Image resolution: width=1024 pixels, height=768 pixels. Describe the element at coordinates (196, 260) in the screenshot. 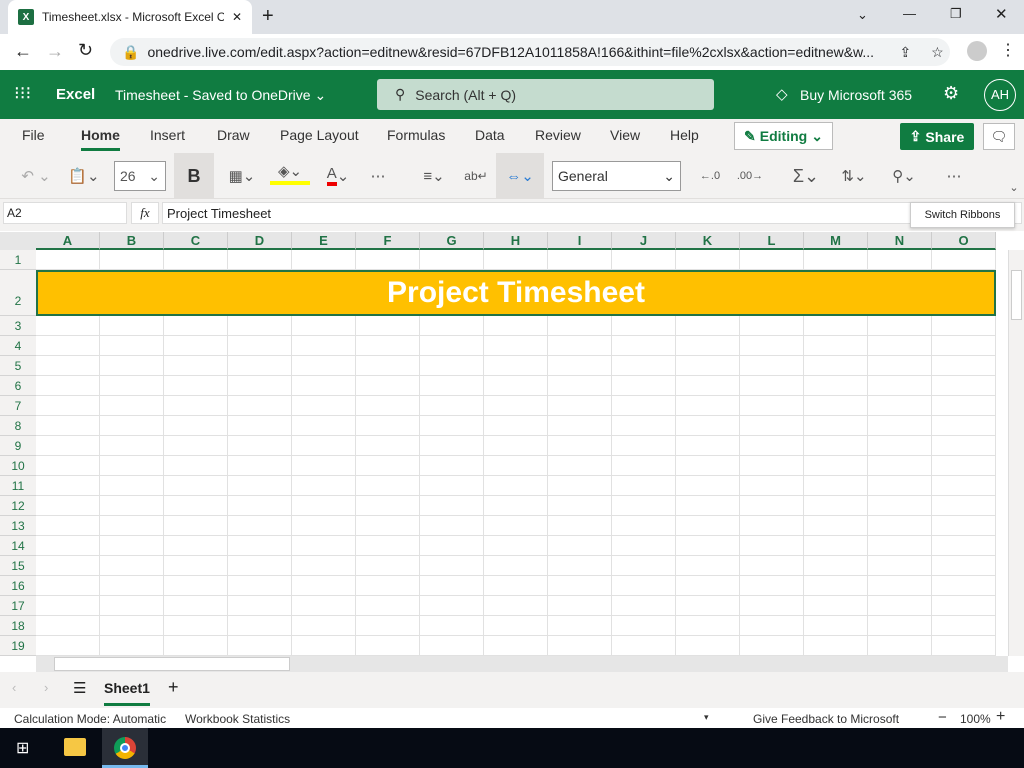

I see `cell-C1` at that location.